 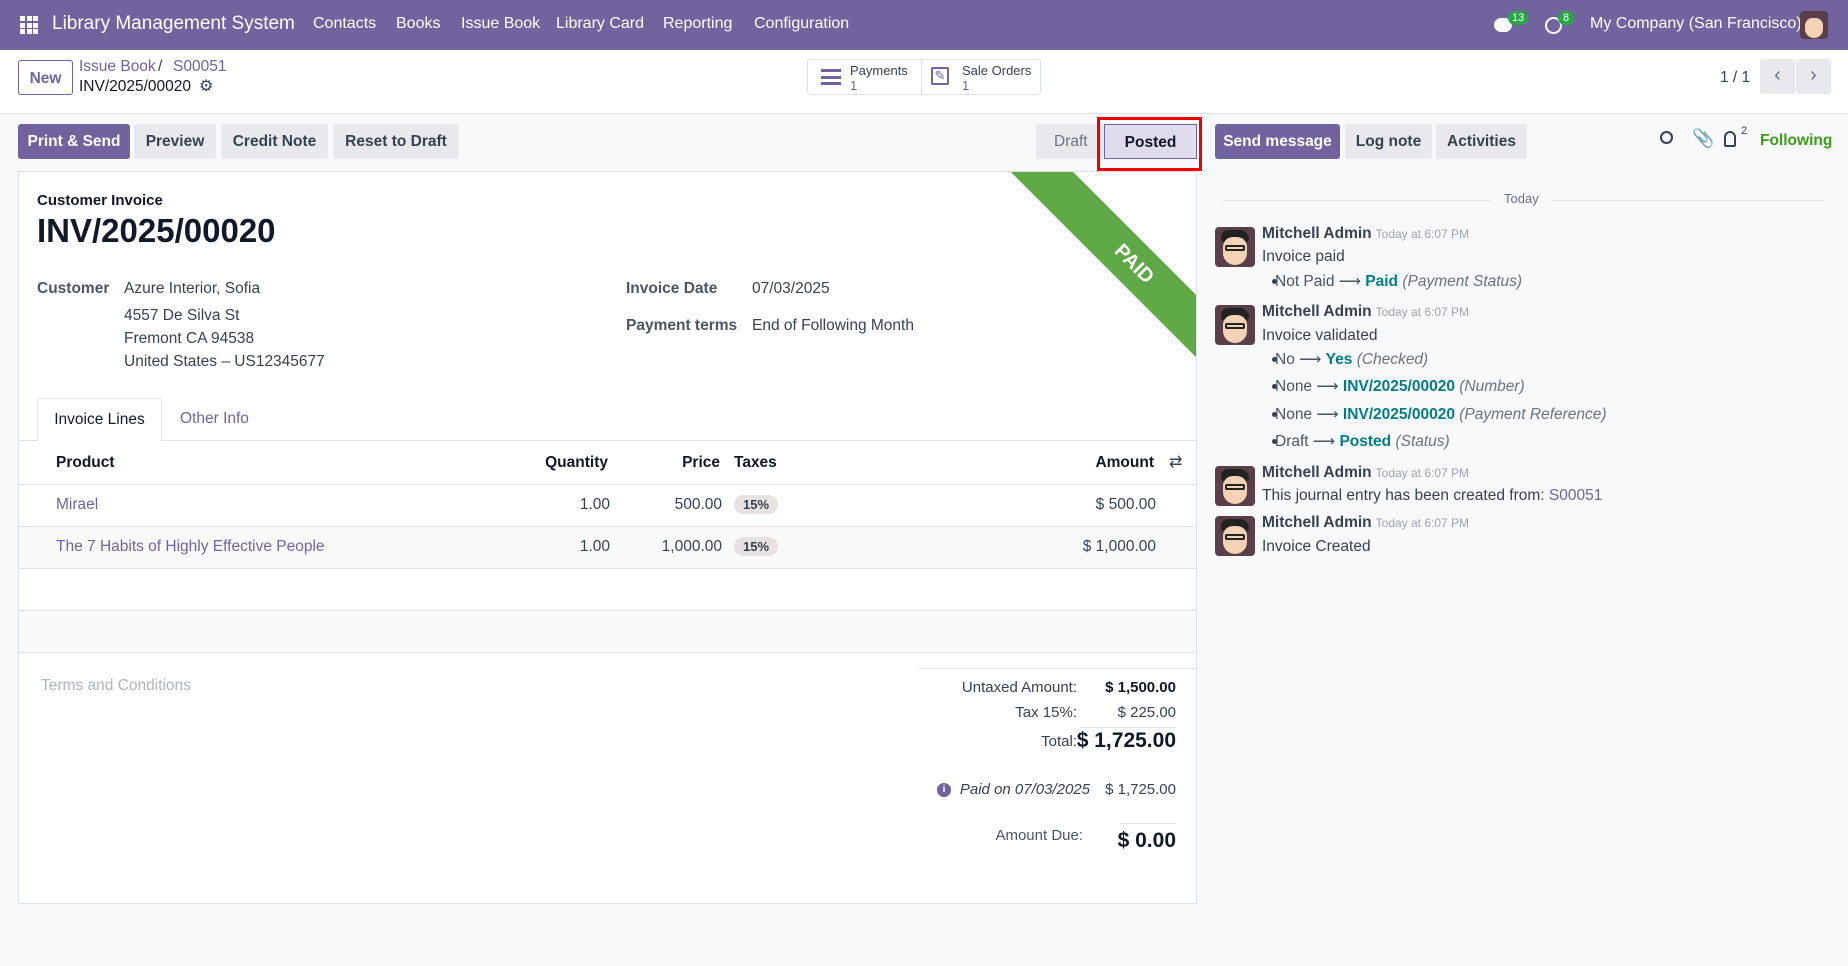 I want to click on message-body: Invoice validated, so click(x=1320, y=335).